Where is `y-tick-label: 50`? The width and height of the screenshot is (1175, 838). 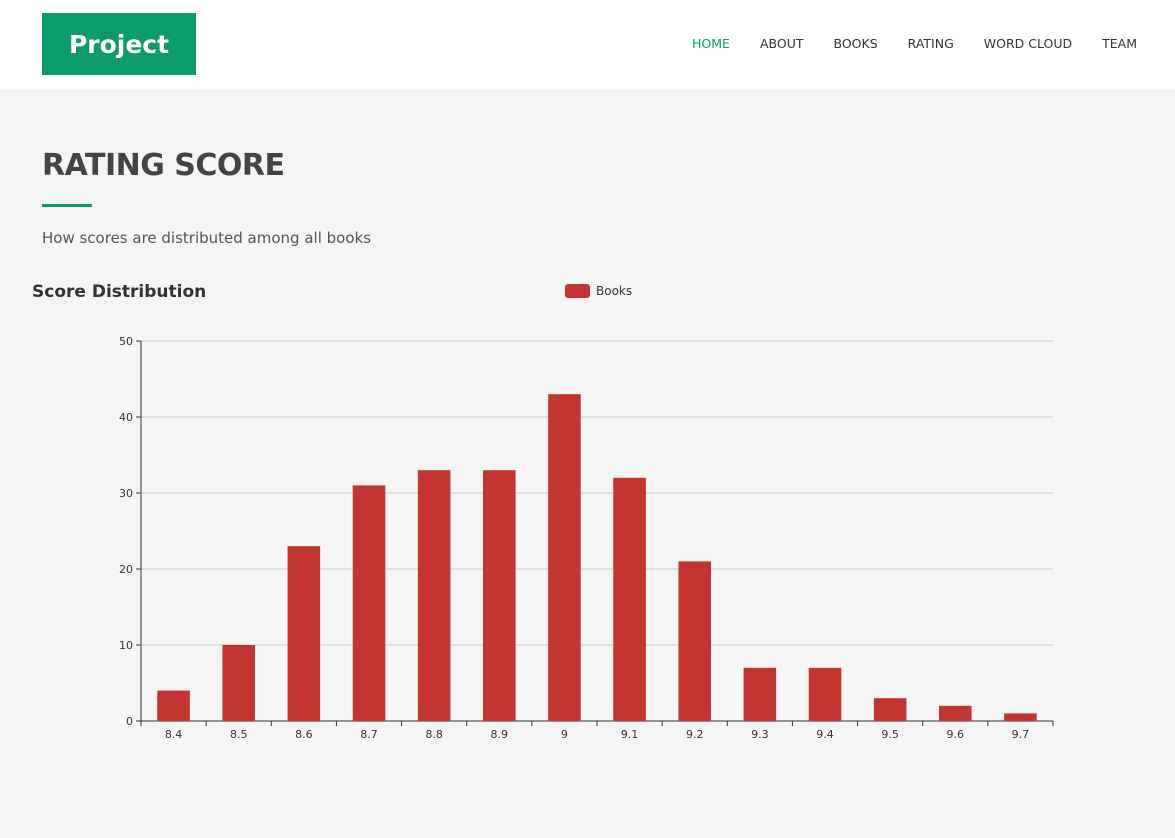 y-tick-label: 50 is located at coordinates (126, 341).